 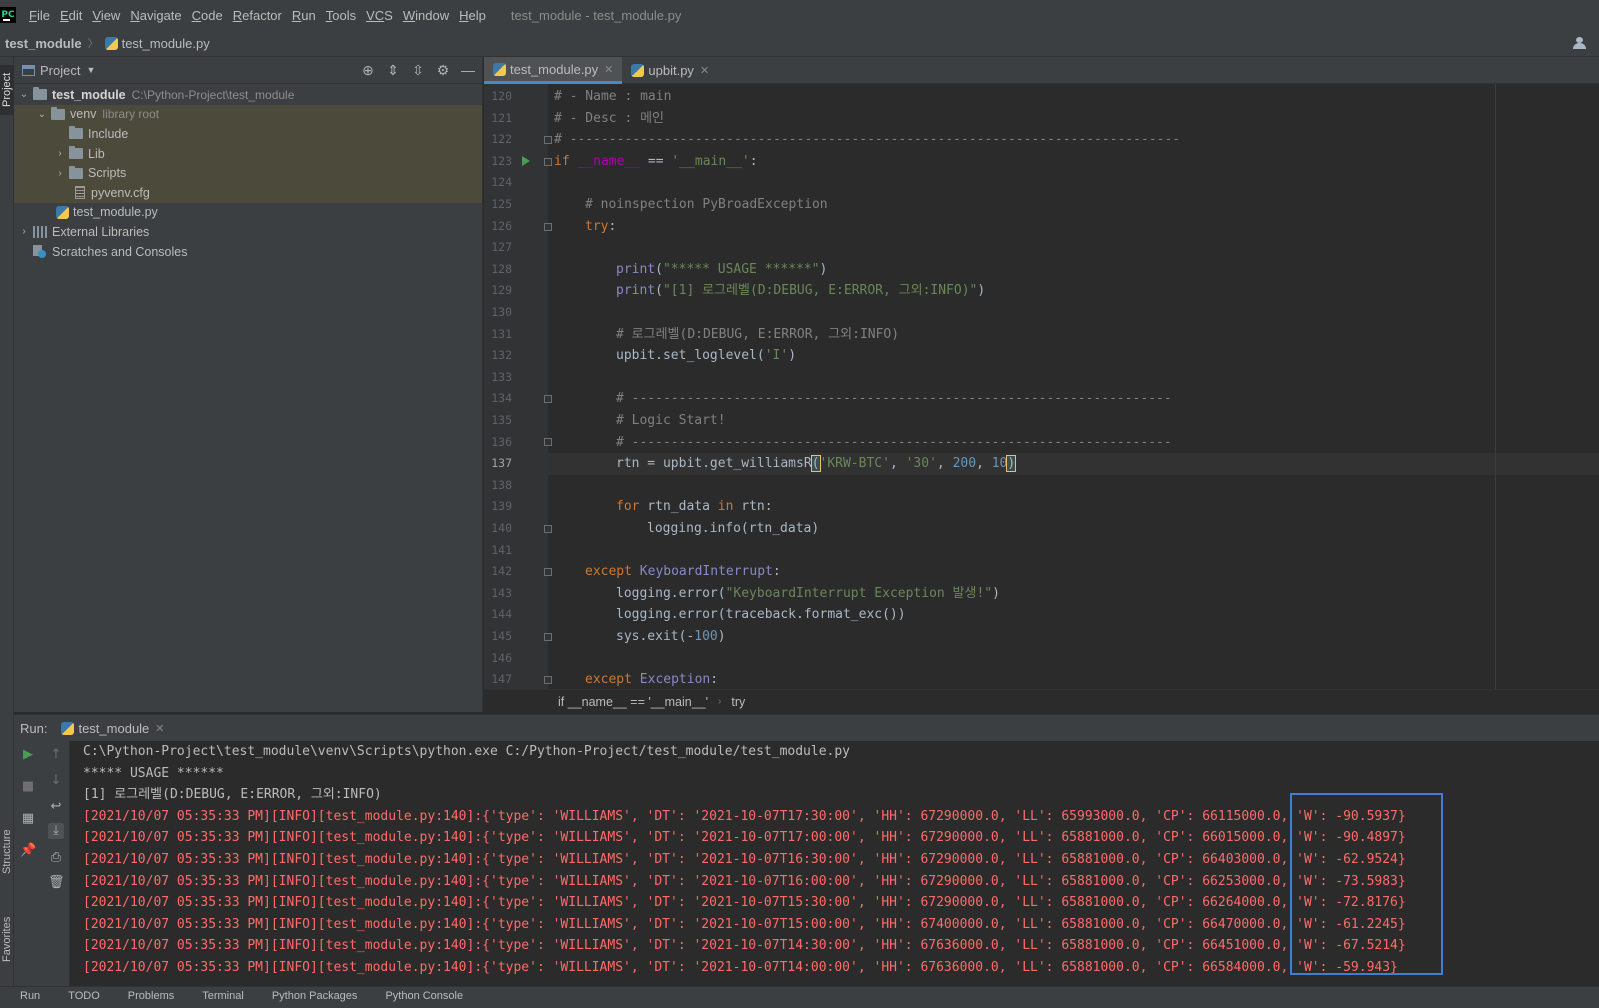 I want to click on menu-code: Code, so click(x=207, y=15).